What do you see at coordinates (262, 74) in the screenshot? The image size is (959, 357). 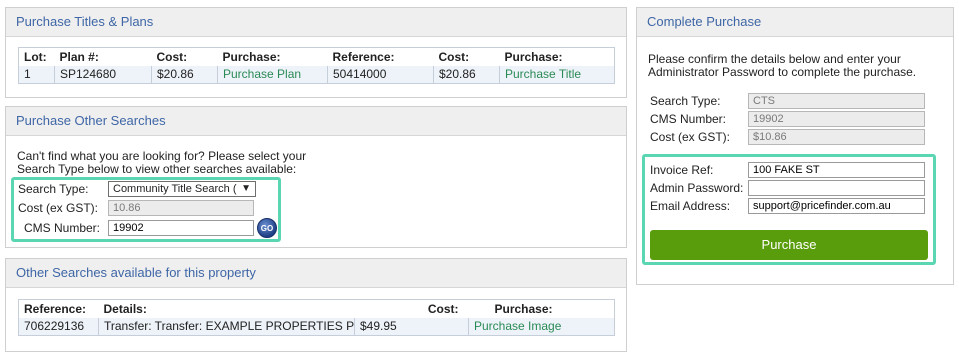 I see `purchase-plan-link: Purchase Plan` at bounding box center [262, 74].